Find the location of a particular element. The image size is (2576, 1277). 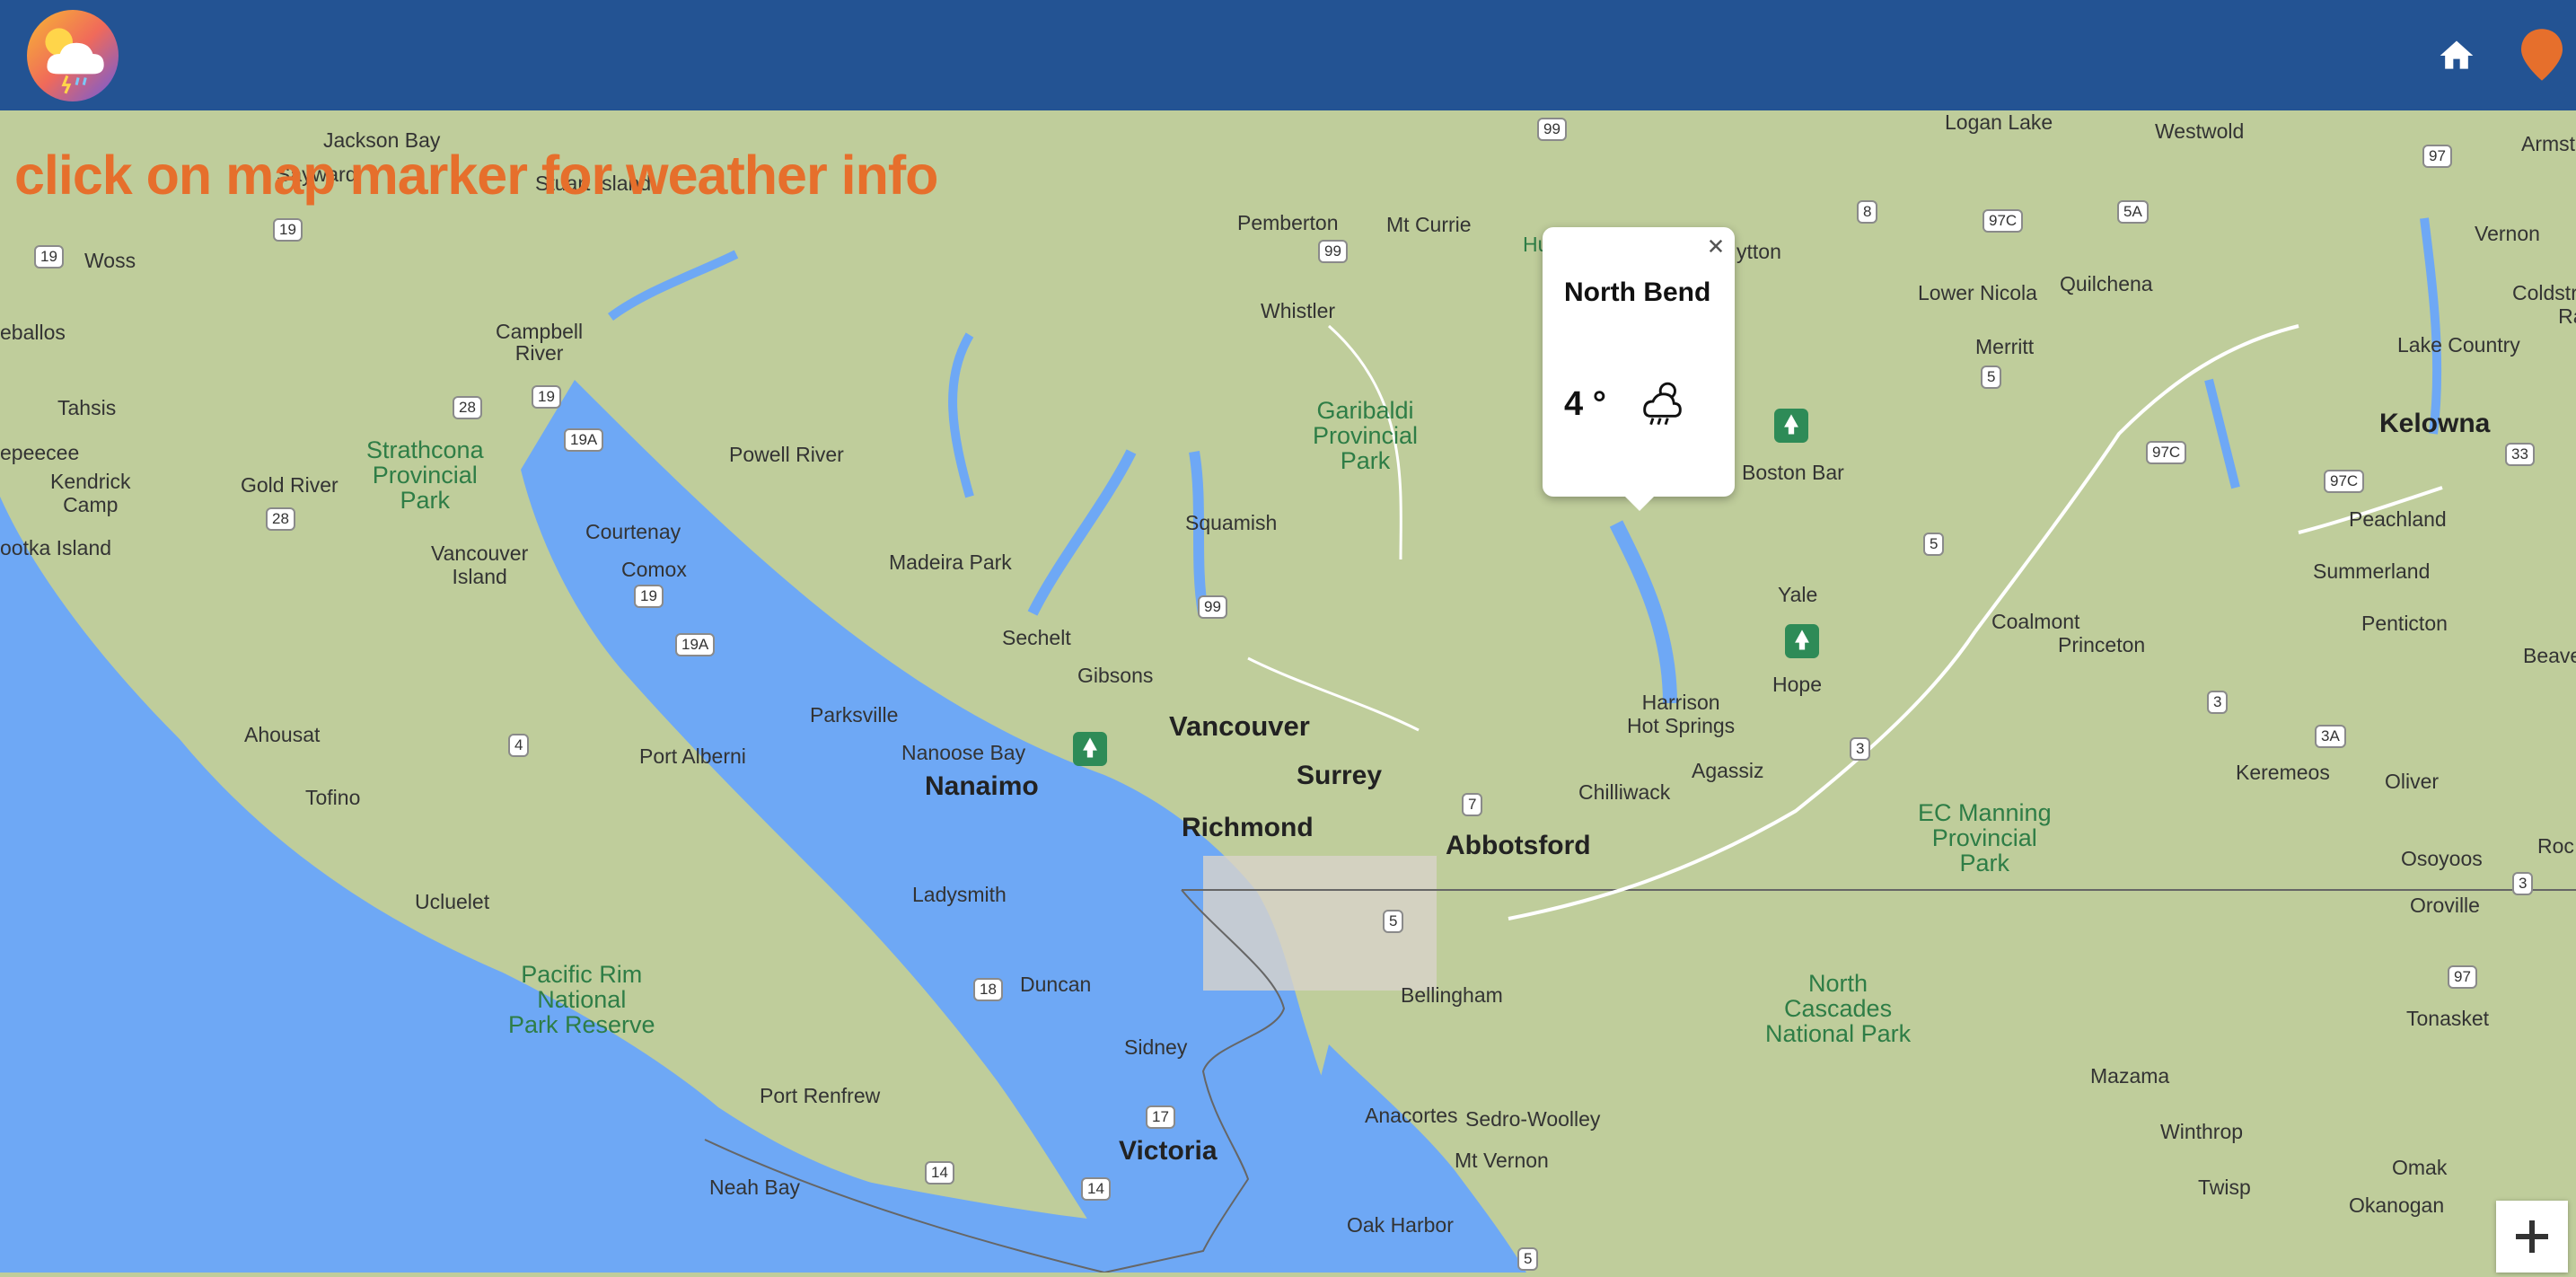

map-label: Victoria is located at coordinates (1168, 1151).